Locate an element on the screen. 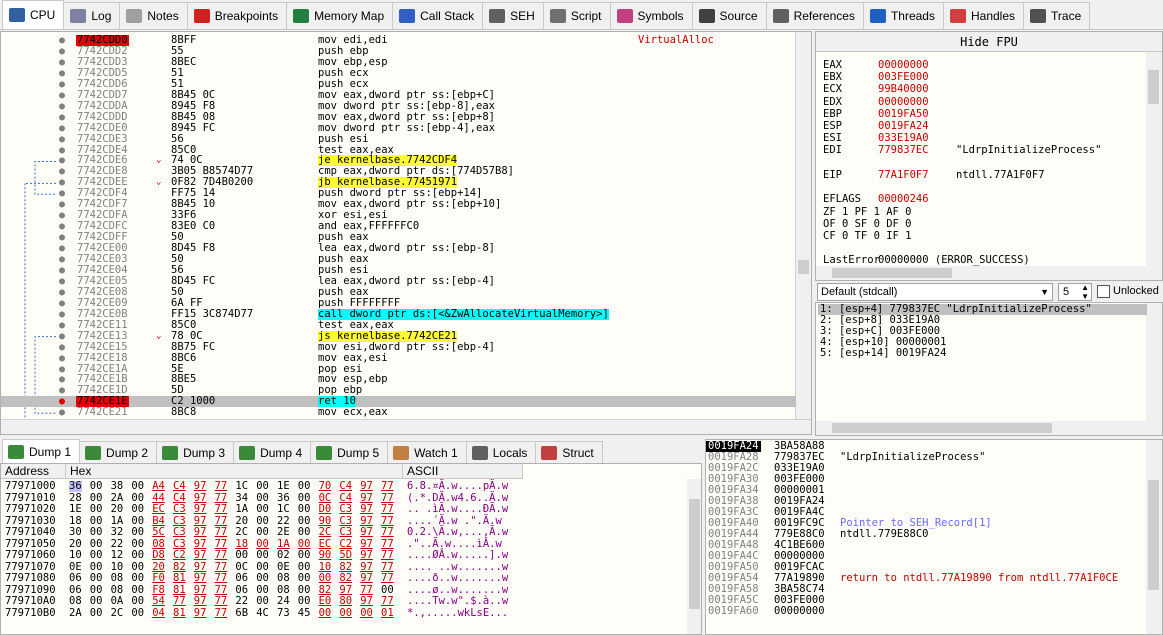 Image resolution: width=1163 pixels, height=635 pixels. register-eip: EIP 77A1F0F7 ntdll.77A1F0F7 is located at coordinates (934, 175).